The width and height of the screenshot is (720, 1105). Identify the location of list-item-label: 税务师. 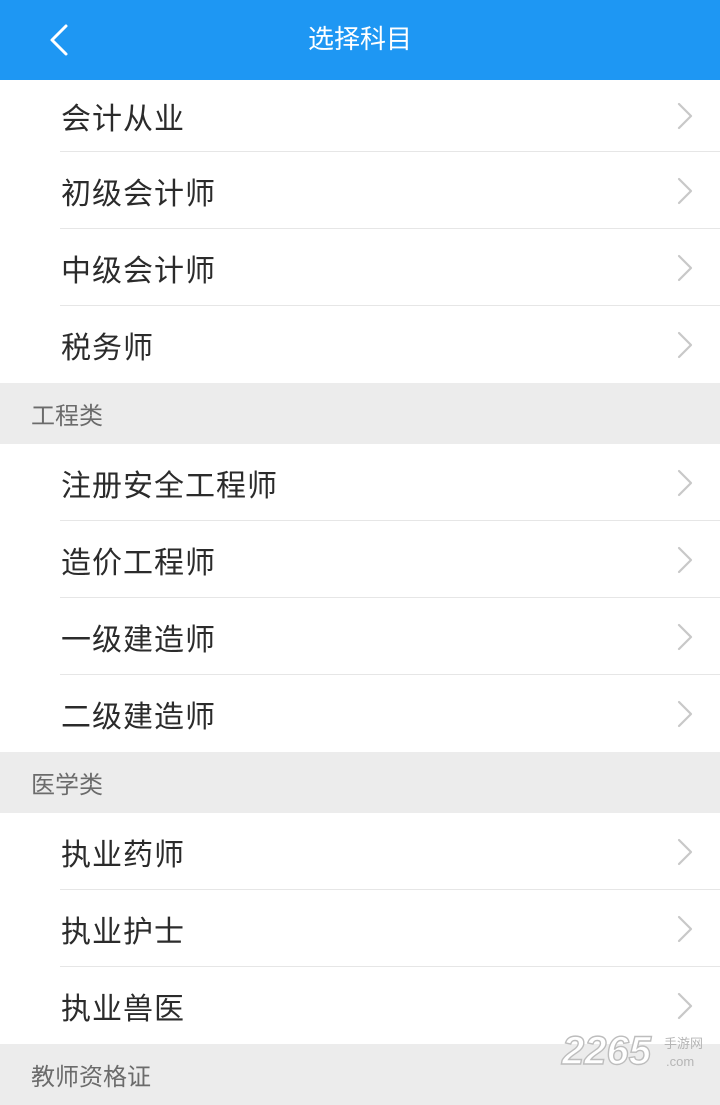
(107, 348).